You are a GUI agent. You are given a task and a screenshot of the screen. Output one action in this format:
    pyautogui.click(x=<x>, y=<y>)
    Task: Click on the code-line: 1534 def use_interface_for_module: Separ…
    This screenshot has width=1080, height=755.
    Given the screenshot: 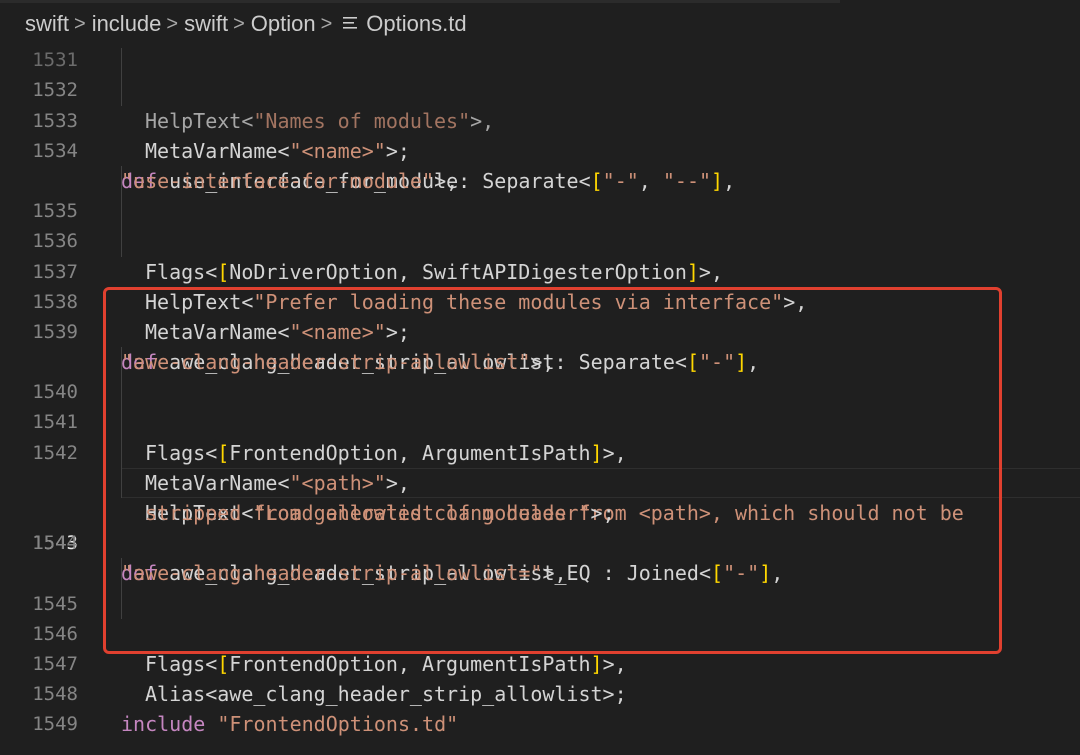 What is the action you would take?
    pyautogui.click(x=540, y=149)
    